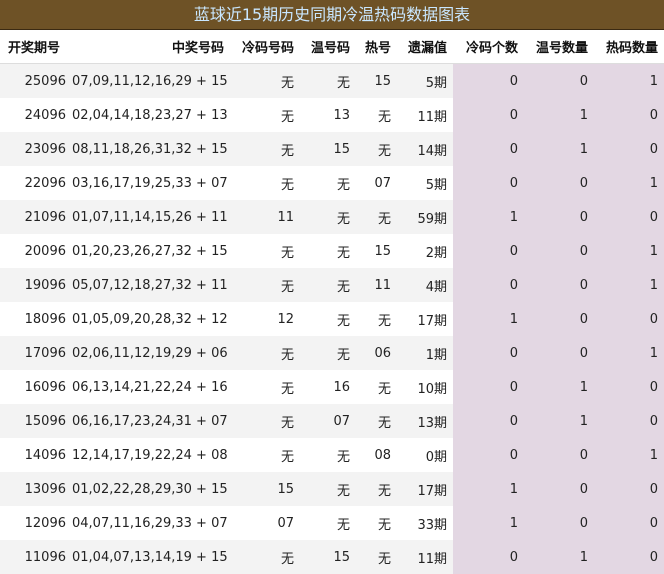  I want to click on cell-period: 13096, so click(36, 489).